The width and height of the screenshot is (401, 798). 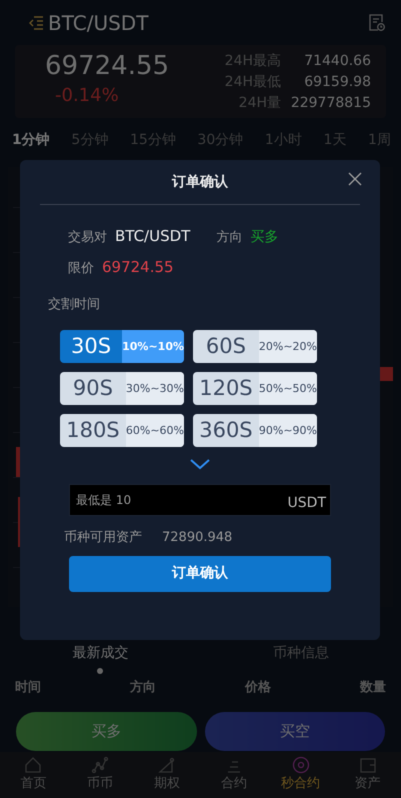 What do you see at coordinates (122, 346) in the screenshot?
I see `duration-option: 30S 10%~10%` at bounding box center [122, 346].